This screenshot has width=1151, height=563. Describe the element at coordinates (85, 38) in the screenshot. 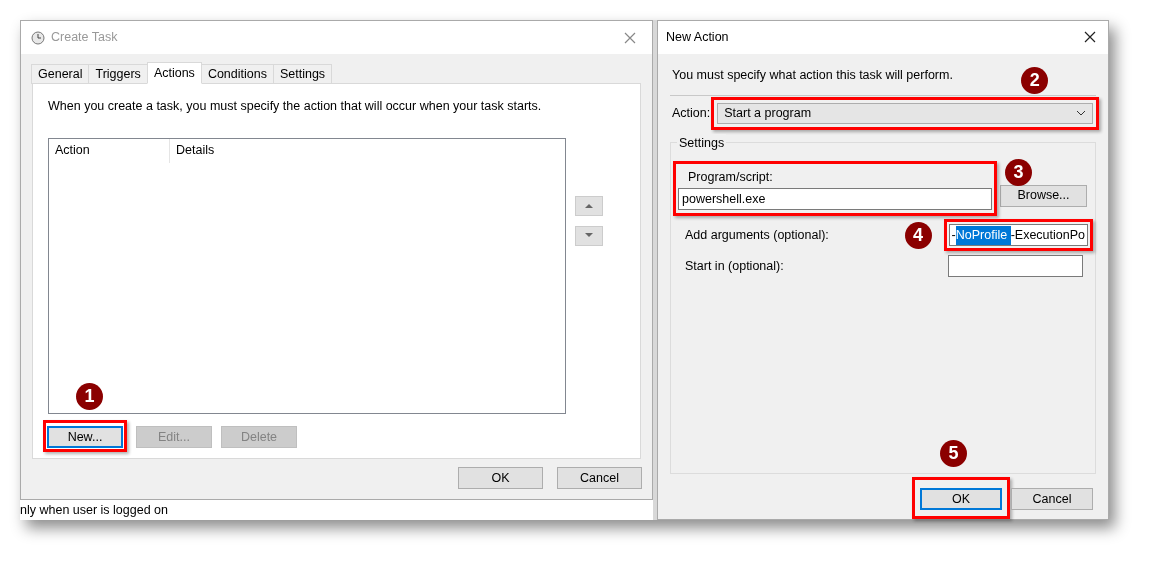

I see `window-title: Create Task` at that location.